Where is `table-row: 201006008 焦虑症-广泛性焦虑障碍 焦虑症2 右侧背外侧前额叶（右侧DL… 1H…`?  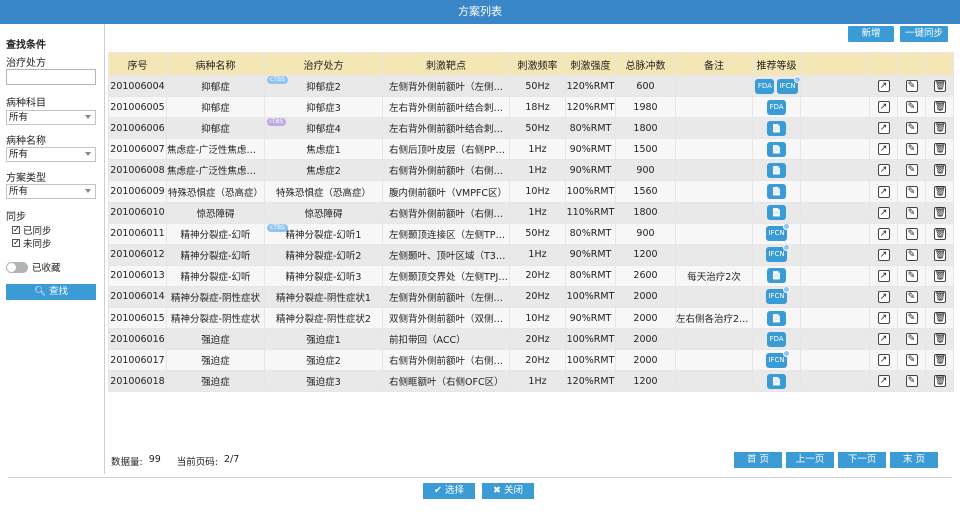 table-row: 201006008 焦虑症-广泛性焦虑障碍 焦虑症2 右侧背外侧前额叶（右侧DL… 1H… is located at coordinates (531, 170).